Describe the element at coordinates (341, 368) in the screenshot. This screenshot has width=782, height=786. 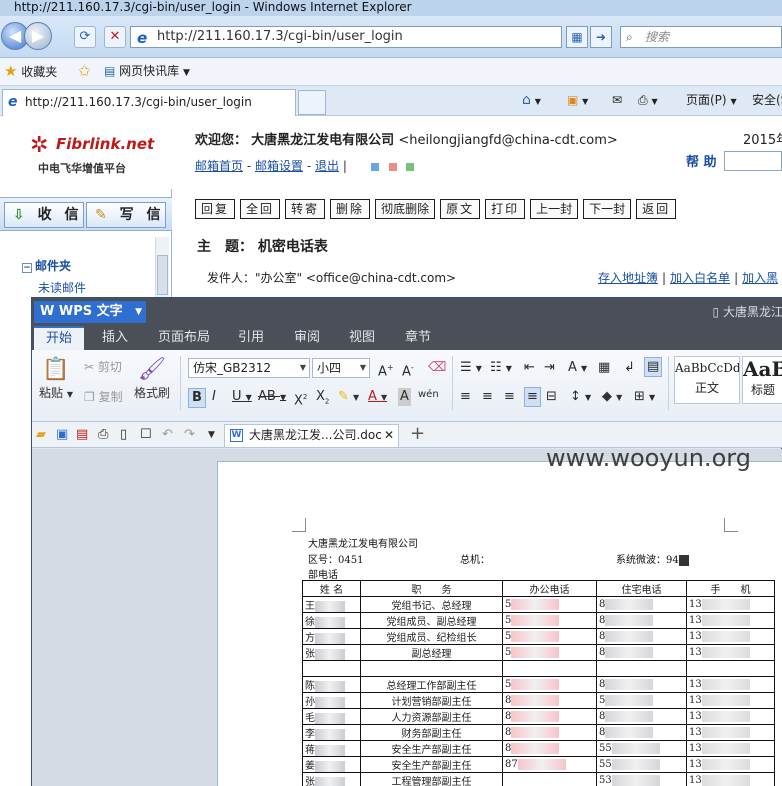
I see `font-size-select: 小四 ▼` at that location.